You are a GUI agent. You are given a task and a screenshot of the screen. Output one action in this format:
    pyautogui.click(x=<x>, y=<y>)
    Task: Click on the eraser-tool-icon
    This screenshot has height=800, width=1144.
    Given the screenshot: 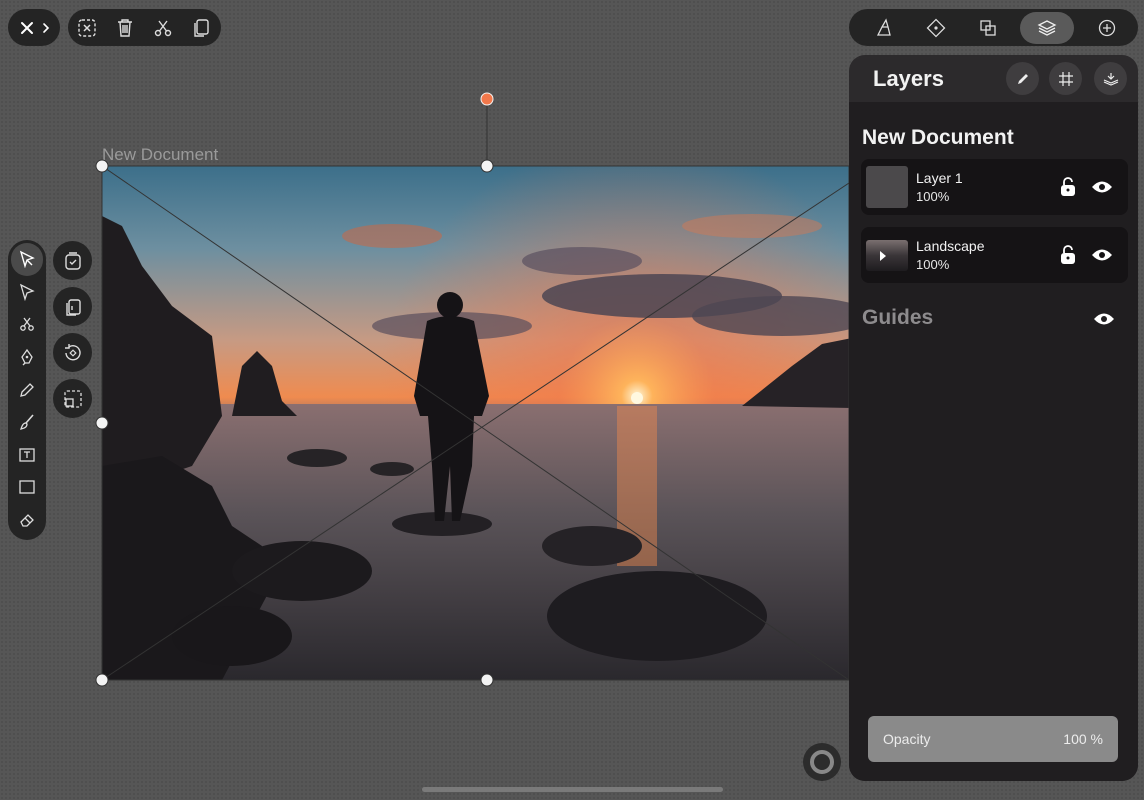 What is the action you would take?
    pyautogui.click(x=27, y=520)
    